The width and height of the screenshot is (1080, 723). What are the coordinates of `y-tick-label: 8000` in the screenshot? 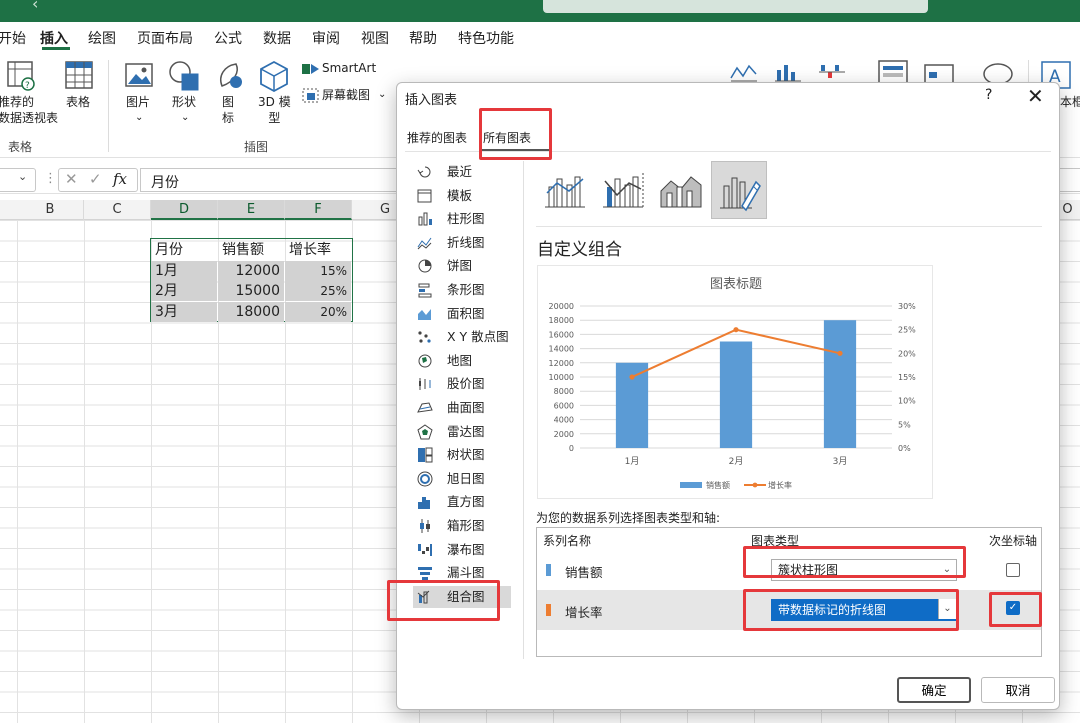 It's located at (564, 391).